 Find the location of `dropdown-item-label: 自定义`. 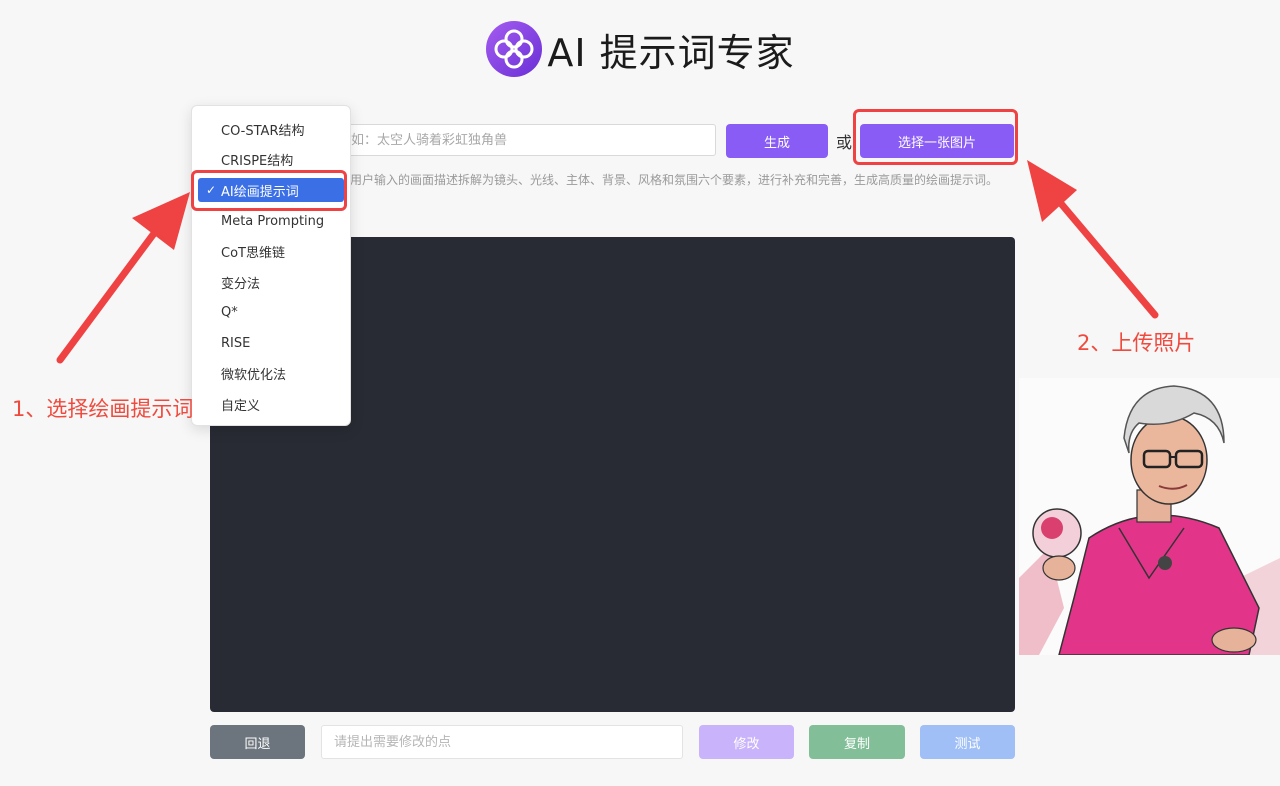

dropdown-item-label: 自定义 is located at coordinates (241, 406).